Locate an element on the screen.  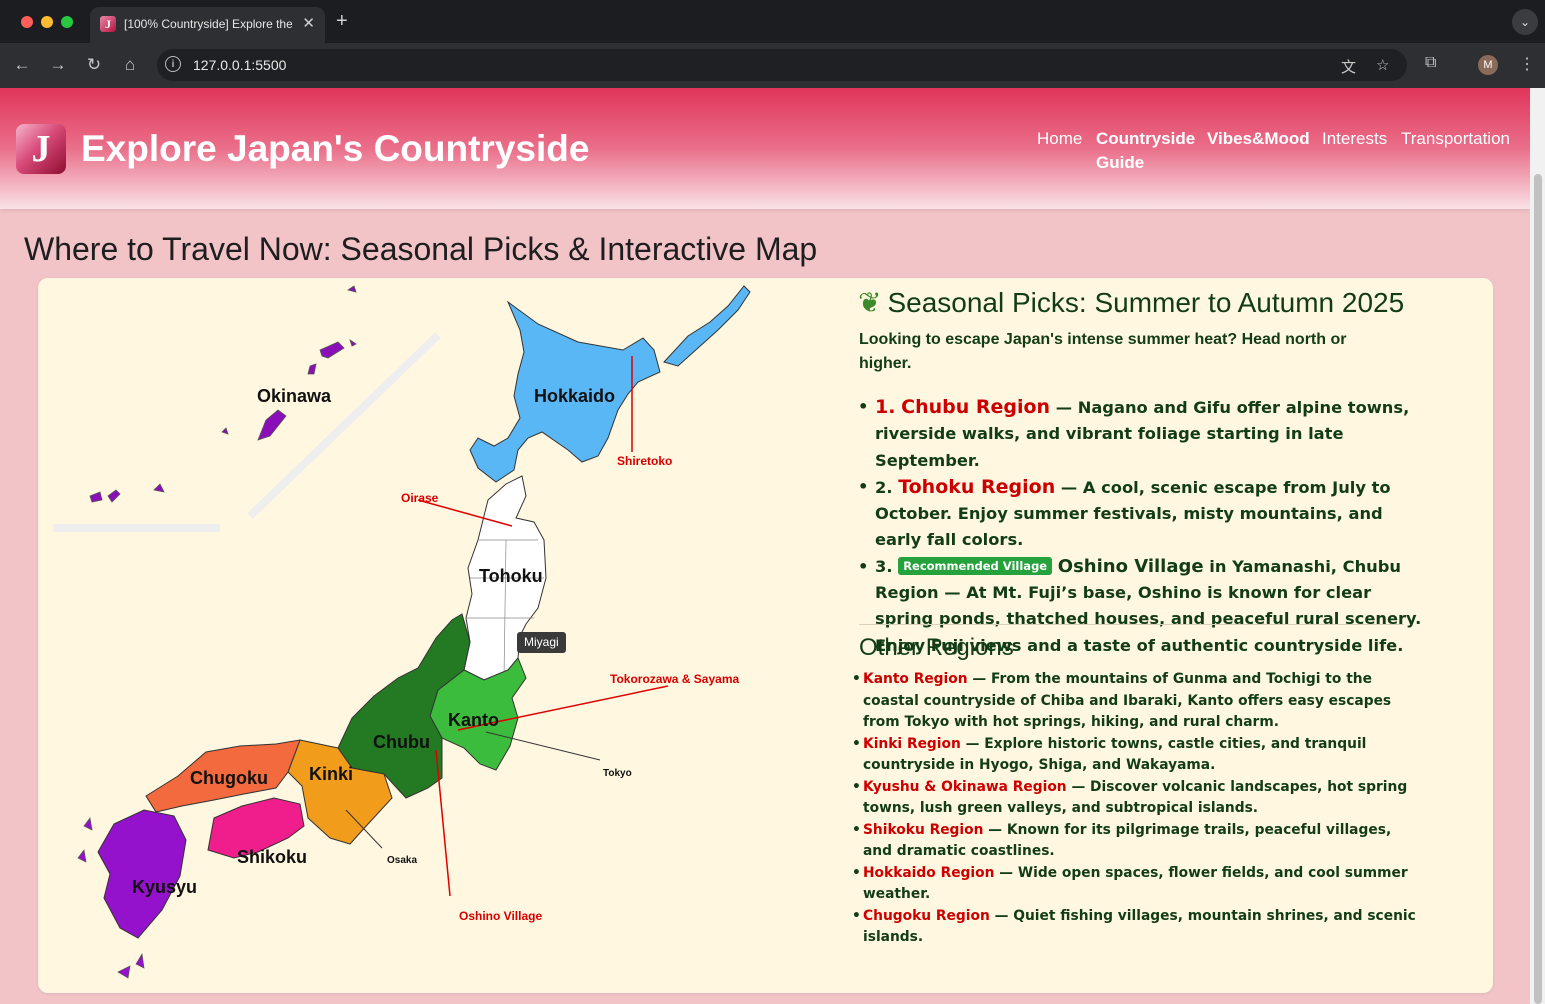
other-region-link: Shikoku Region is located at coordinates (923, 830).